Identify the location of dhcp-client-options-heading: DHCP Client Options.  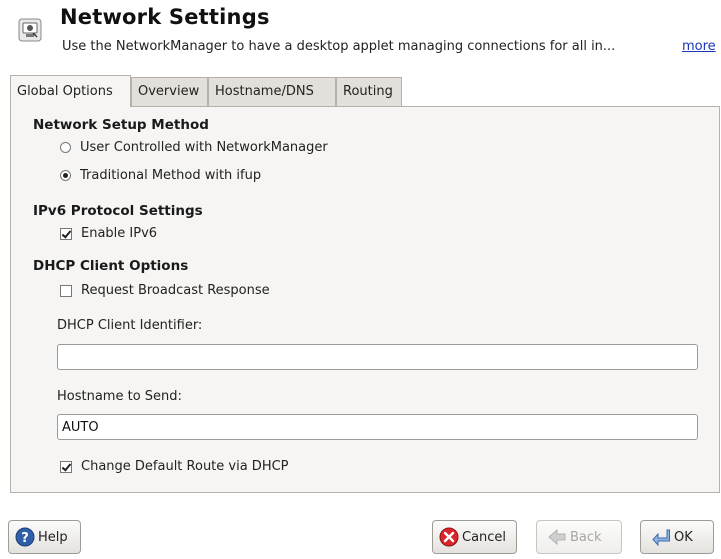
(111, 266).